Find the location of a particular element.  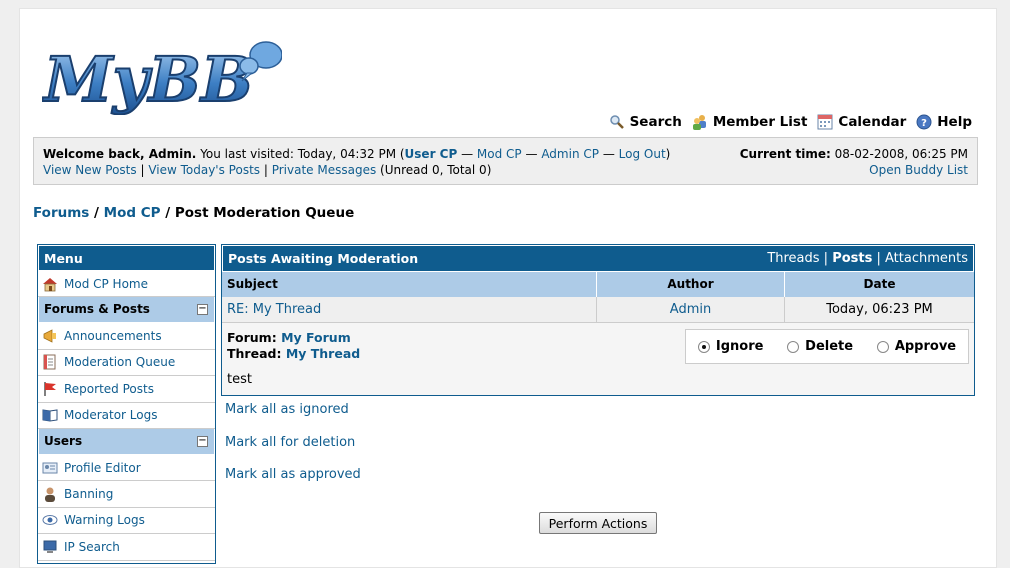

breadcrumb: Forums / Mod CP / Post Moderation Queue is located at coordinates (194, 213).